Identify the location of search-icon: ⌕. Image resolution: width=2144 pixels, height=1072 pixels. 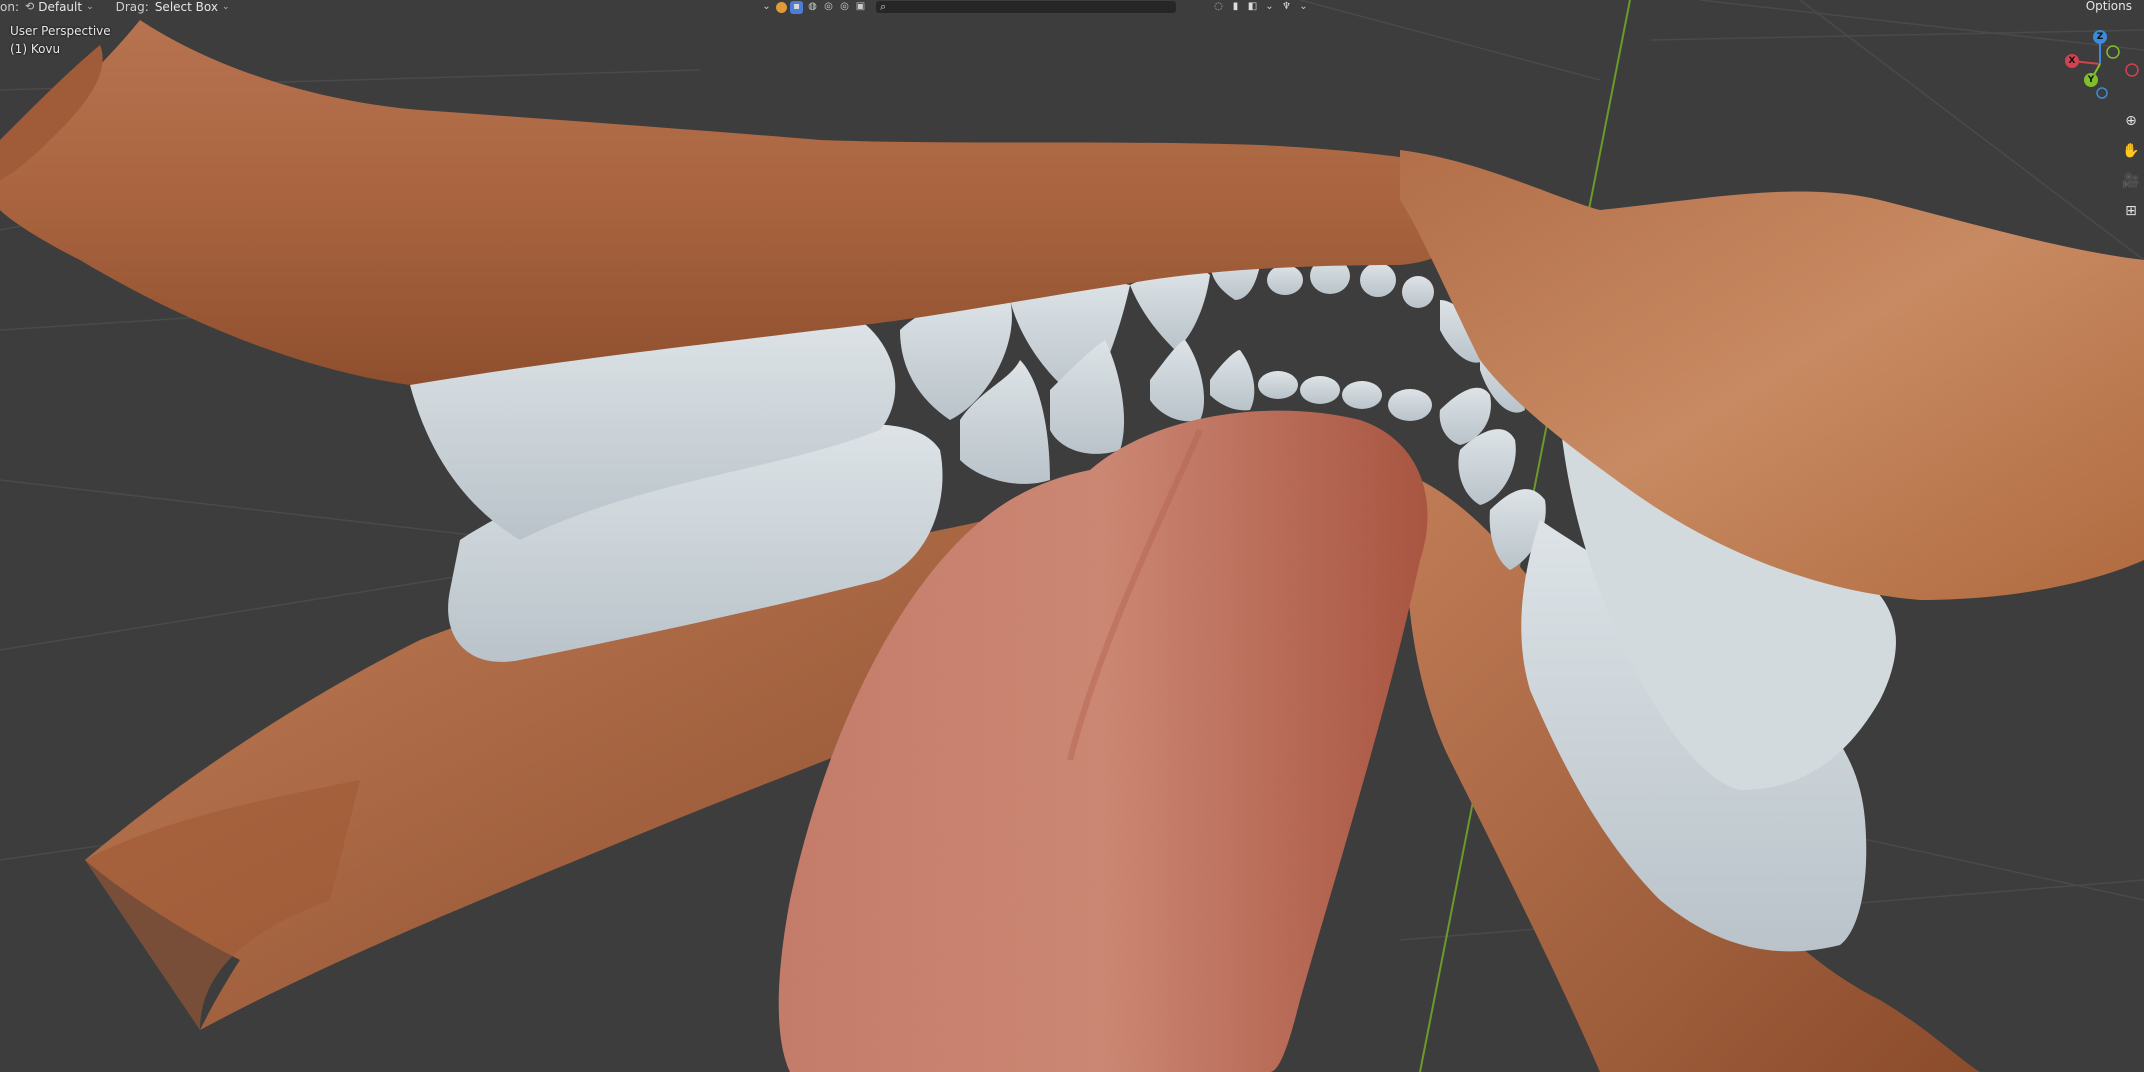
(883, 6).